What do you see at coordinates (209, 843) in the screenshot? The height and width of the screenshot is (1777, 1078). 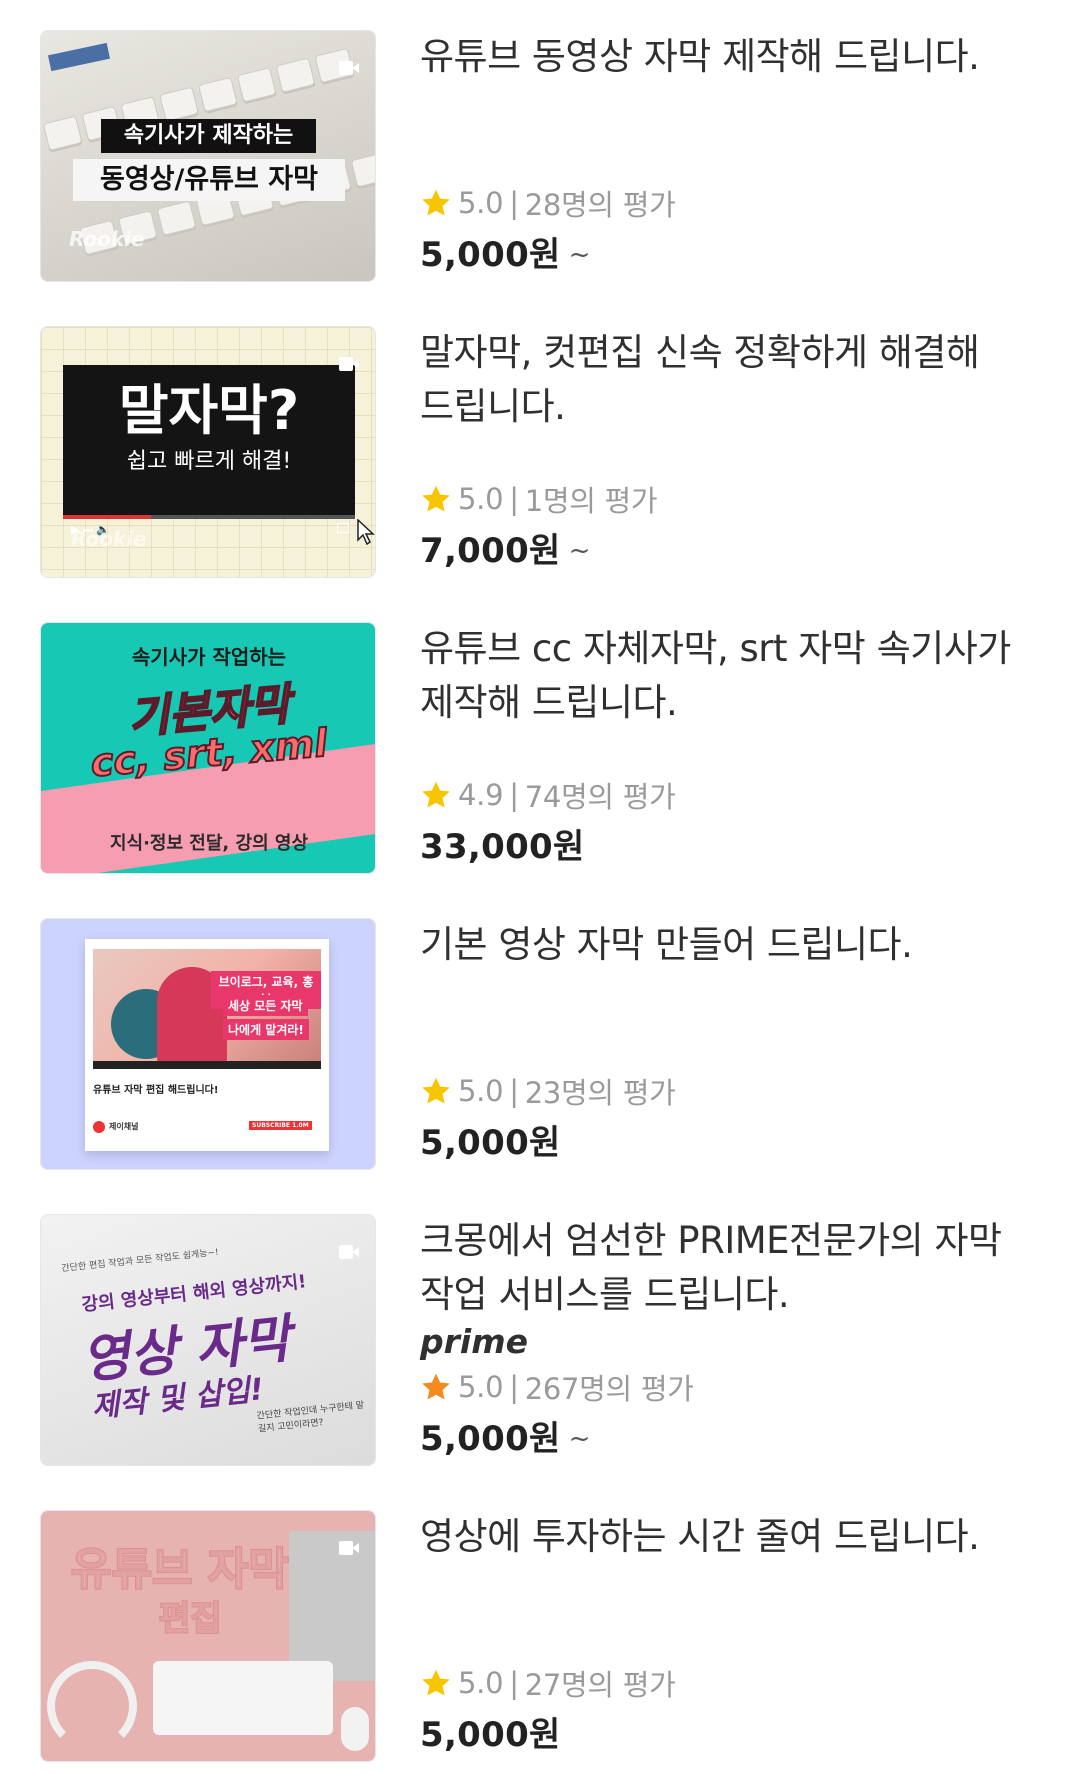 I see `thumb-caption: 지식·정보 전달, 강의 영상` at bounding box center [209, 843].